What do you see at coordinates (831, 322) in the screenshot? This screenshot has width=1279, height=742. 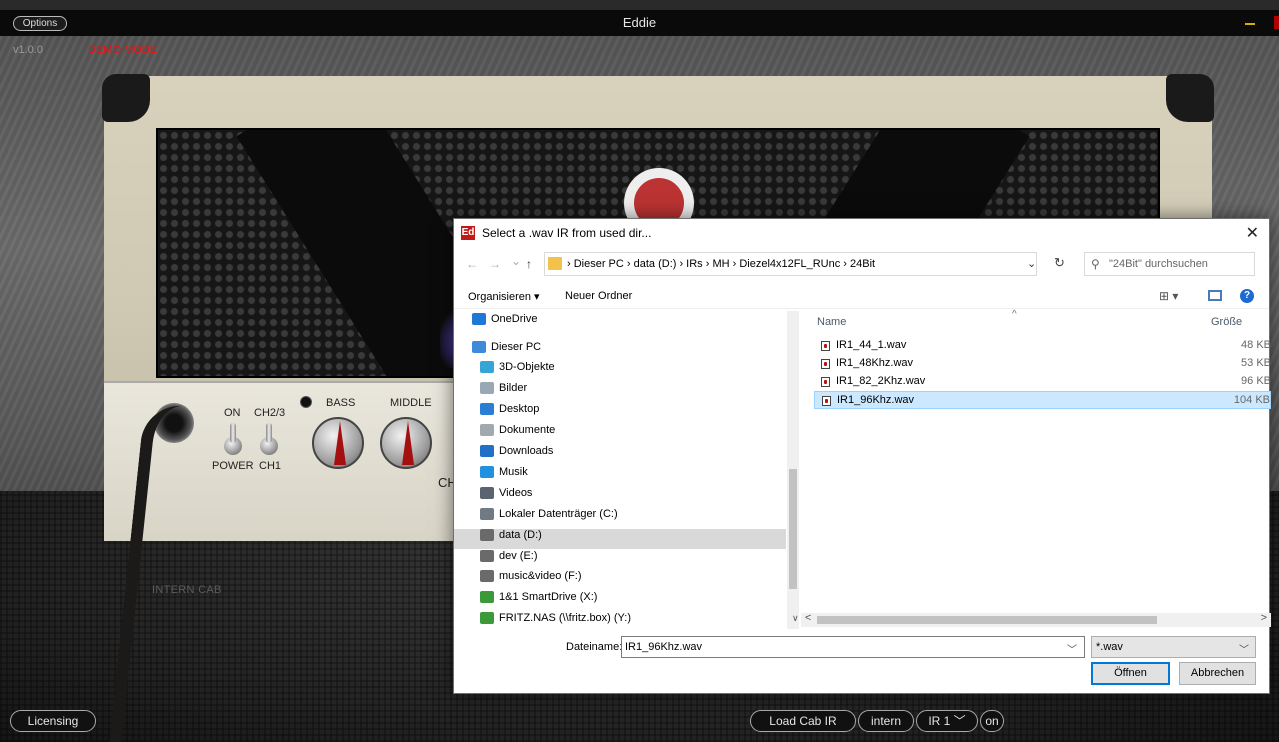 I see `column-header-name: Name` at bounding box center [831, 322].